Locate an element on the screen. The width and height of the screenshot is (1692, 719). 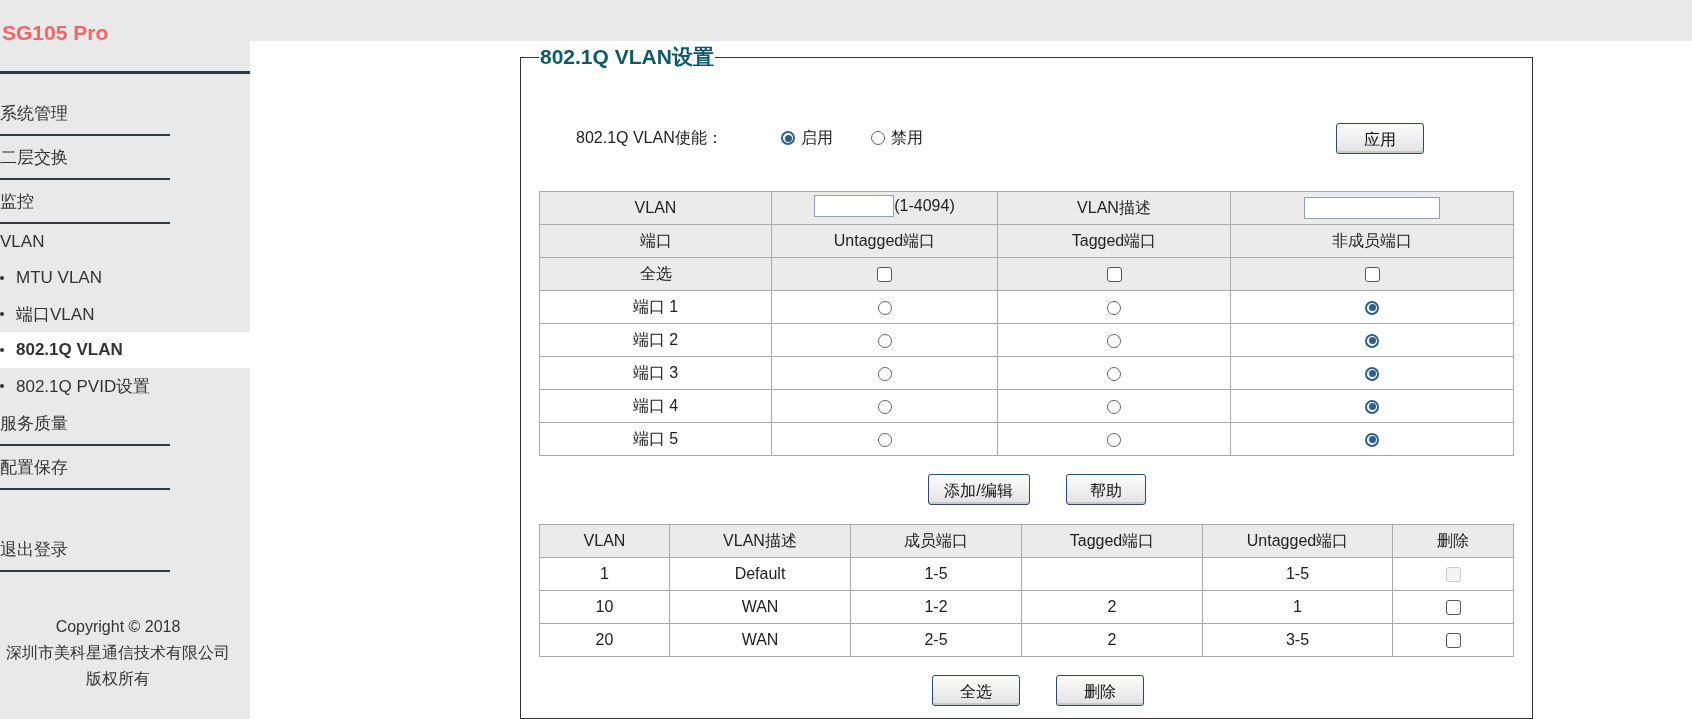
action-button: 删除 is located at coordinates (1099, 690).